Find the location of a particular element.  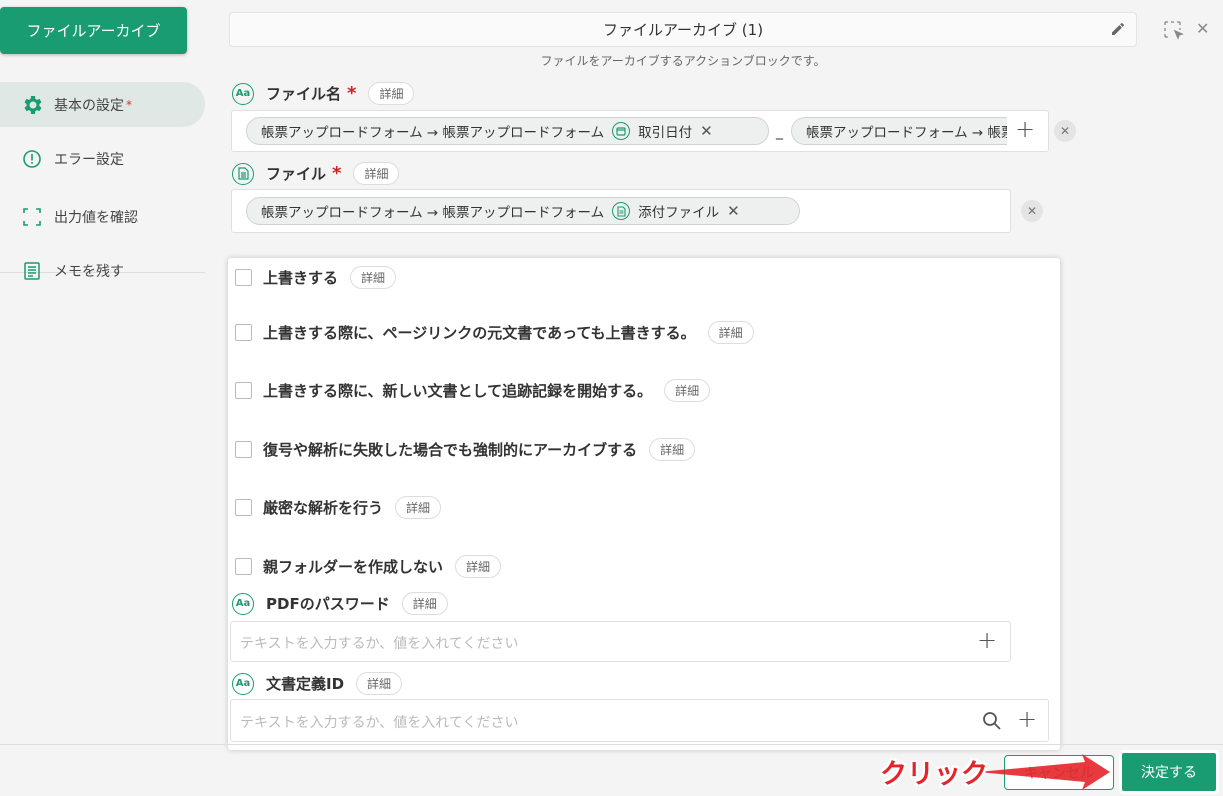

option-label: 復号や解析に失敗した場合でも強制的にアーカイブする is located at coordinates (450, 450).